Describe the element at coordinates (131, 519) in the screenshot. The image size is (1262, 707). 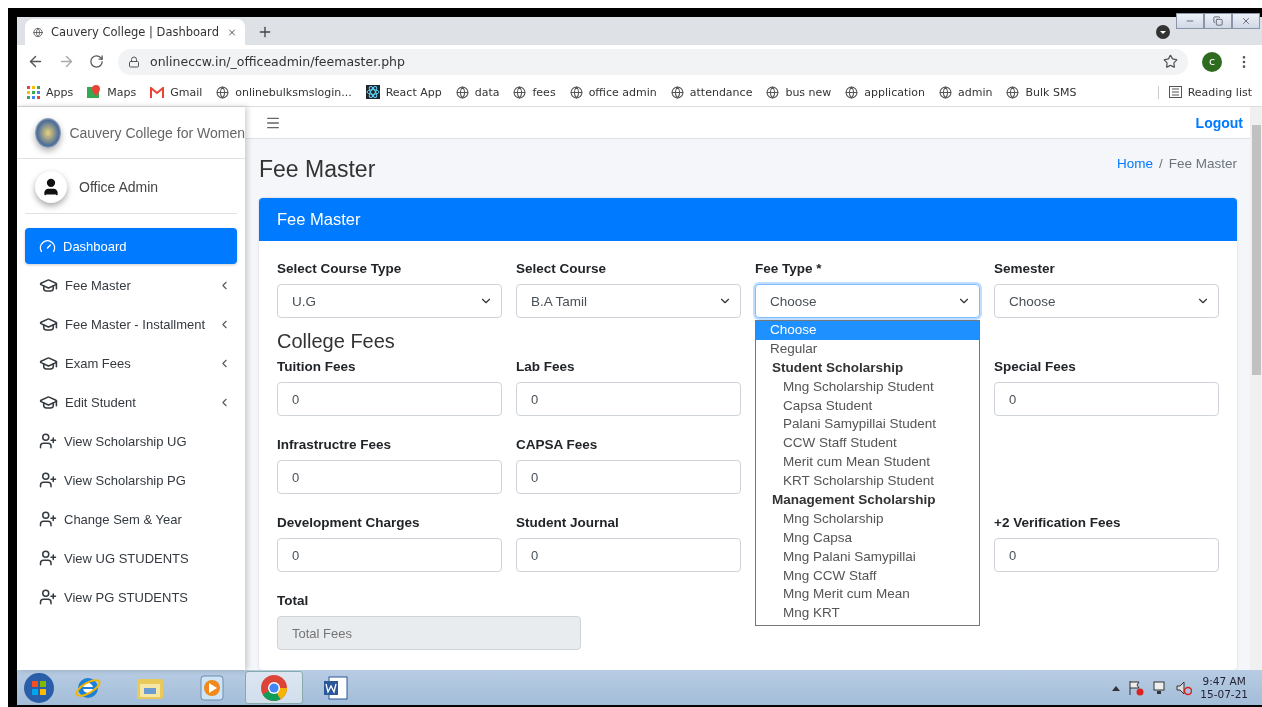
I see `nav-item: Change Sem & Year` at that location.